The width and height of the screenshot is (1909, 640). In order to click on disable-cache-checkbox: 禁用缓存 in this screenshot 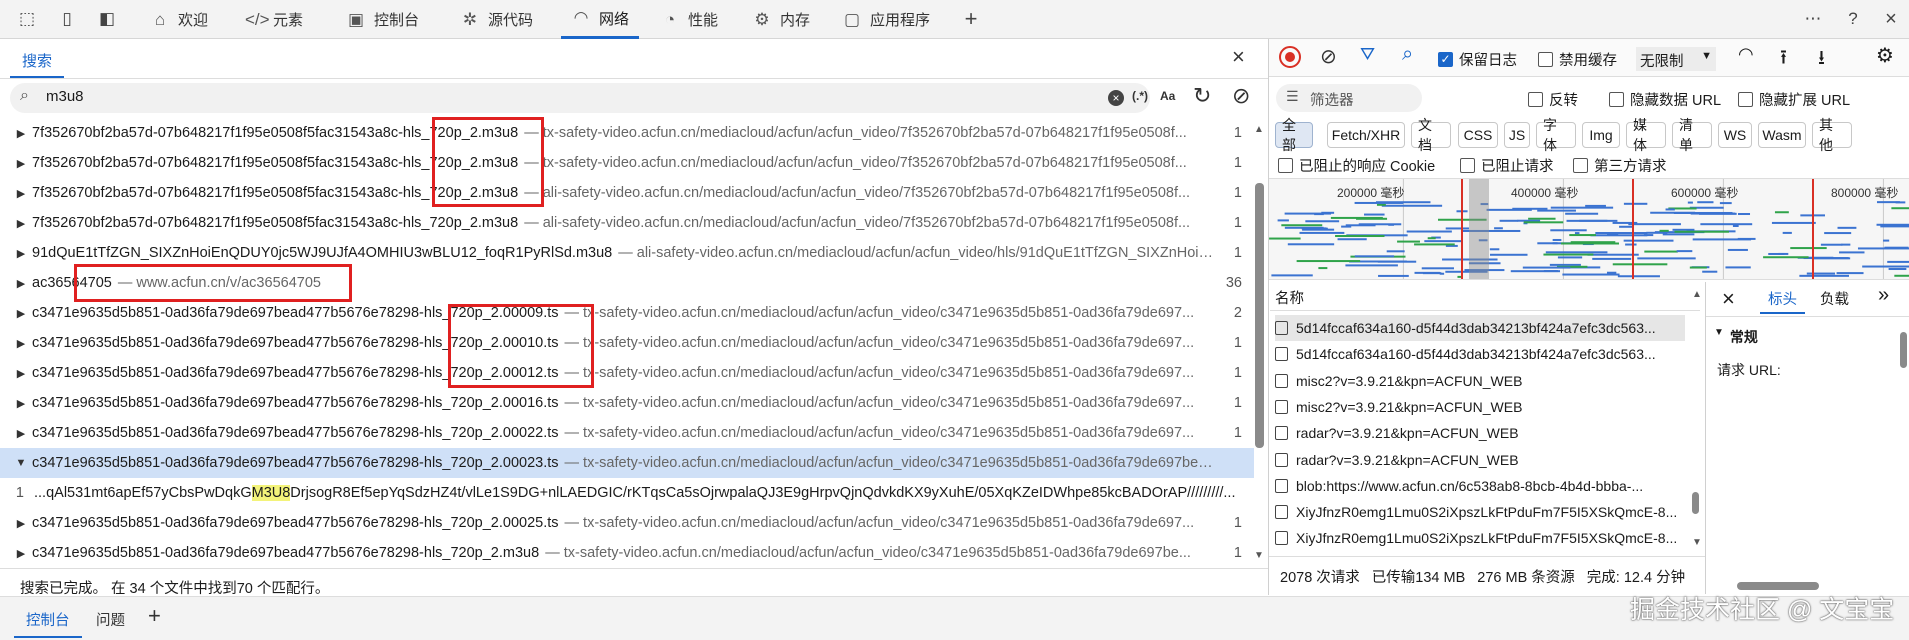, I will do `click(1577, 59)`.